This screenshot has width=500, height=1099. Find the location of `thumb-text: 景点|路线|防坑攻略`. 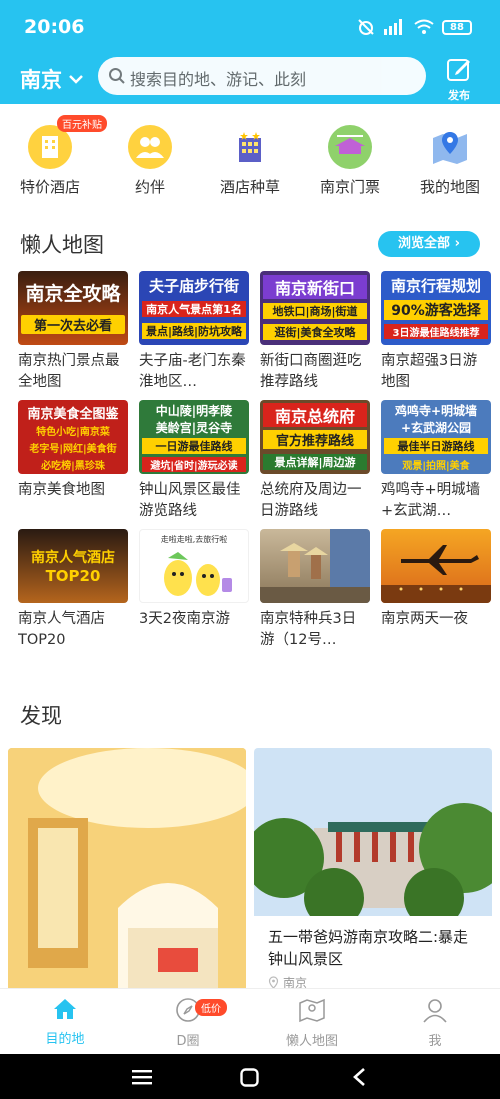

thumb-text: 景点|路线|防坑攻略 is located at coordinates (194, 331).